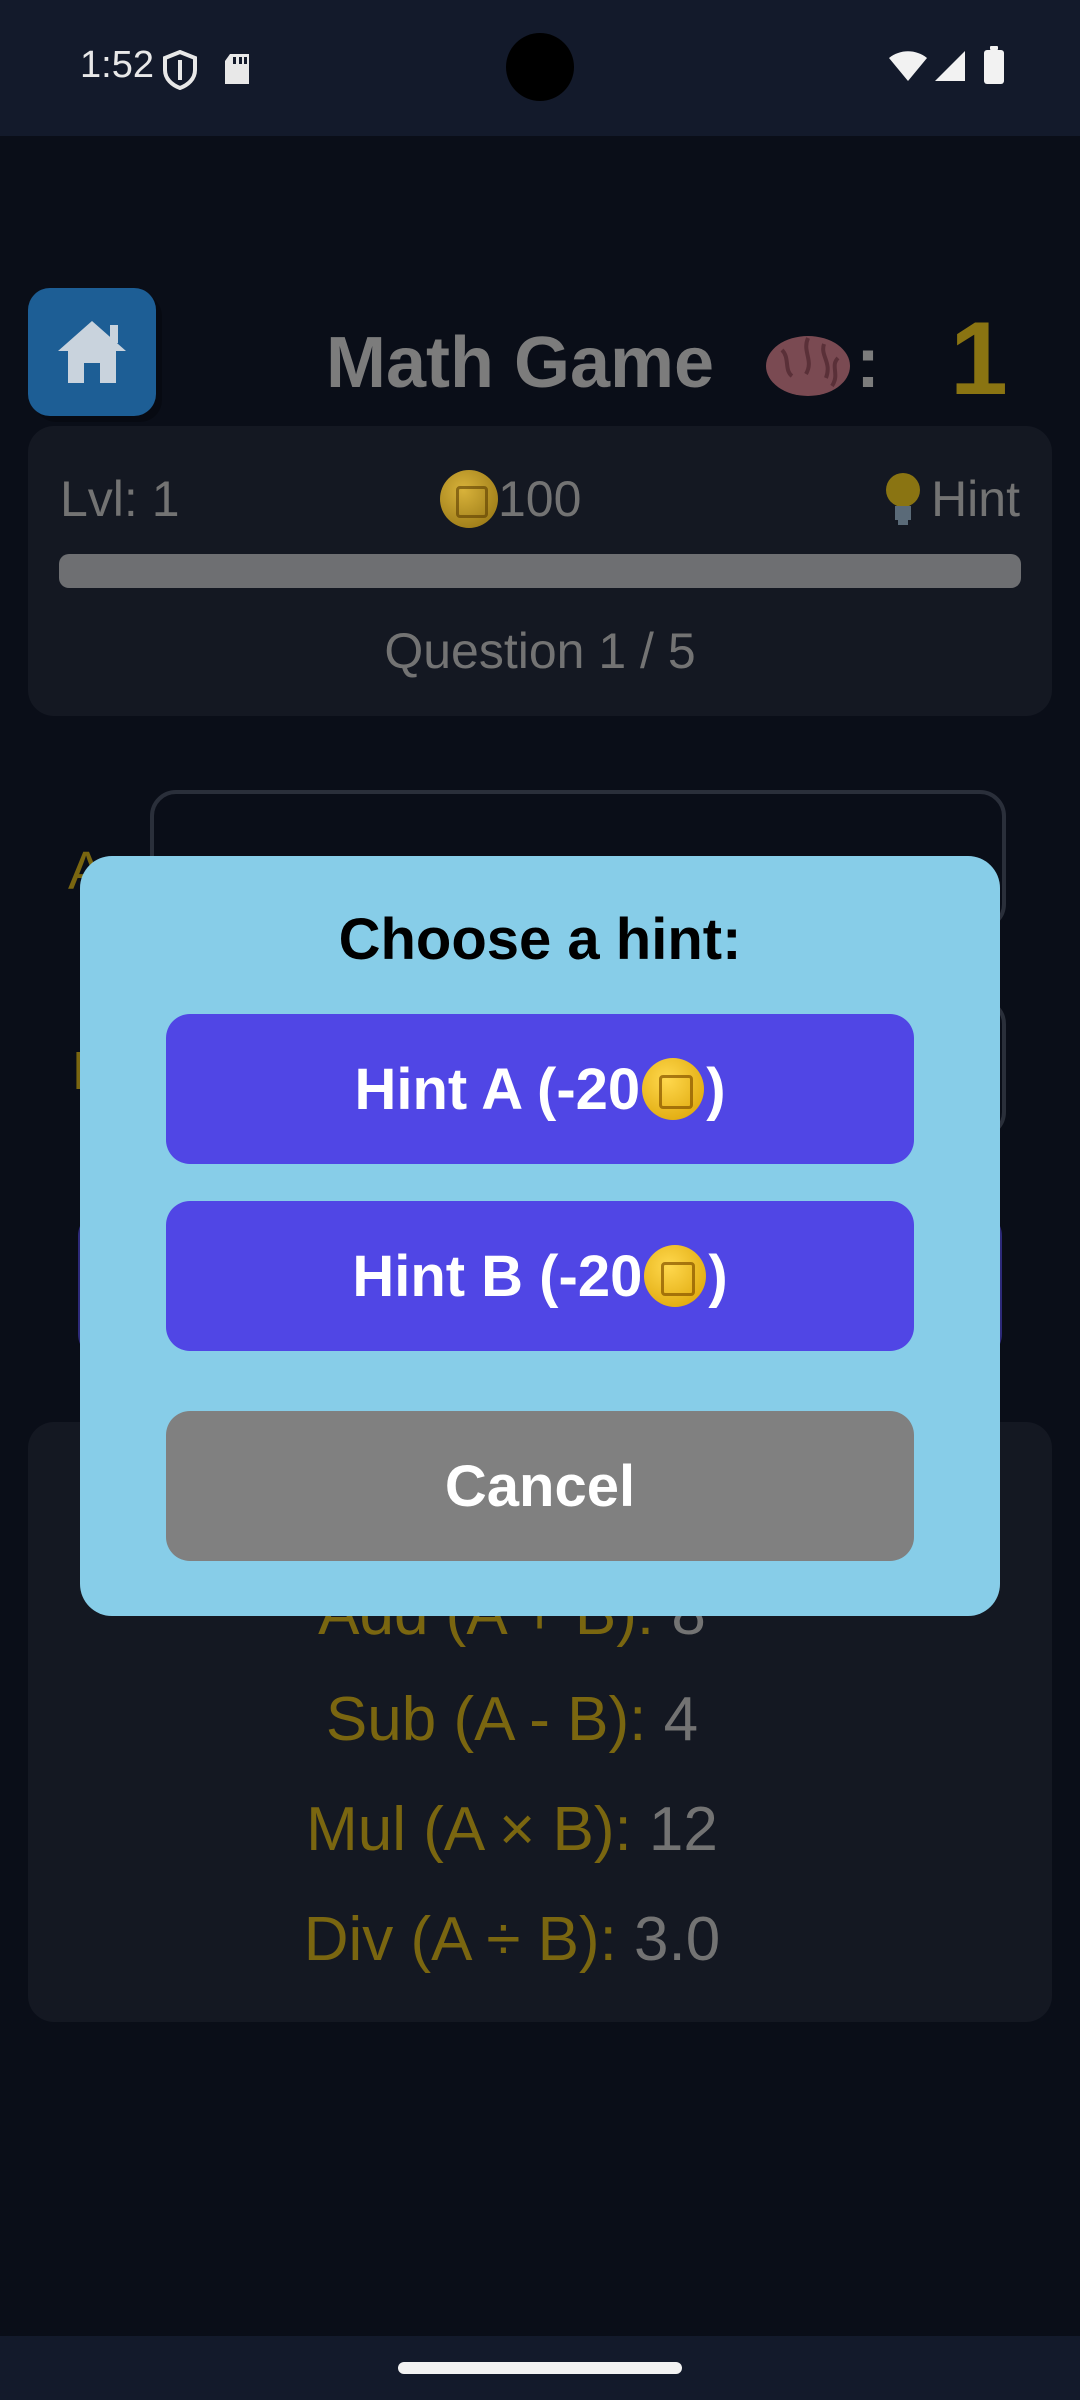 This screenshot has height=2400, width=1080. I want to click on result-div-value: 3.0, so click(677, 1939).